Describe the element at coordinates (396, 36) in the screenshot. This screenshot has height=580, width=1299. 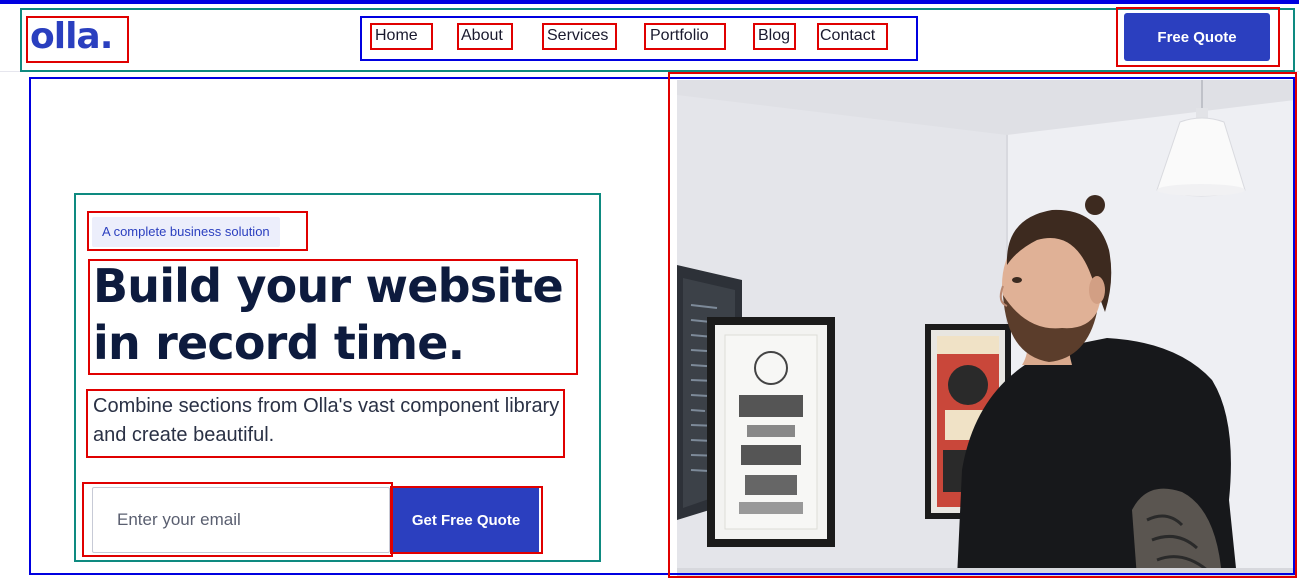
I see `nav-home: Home` at that location.